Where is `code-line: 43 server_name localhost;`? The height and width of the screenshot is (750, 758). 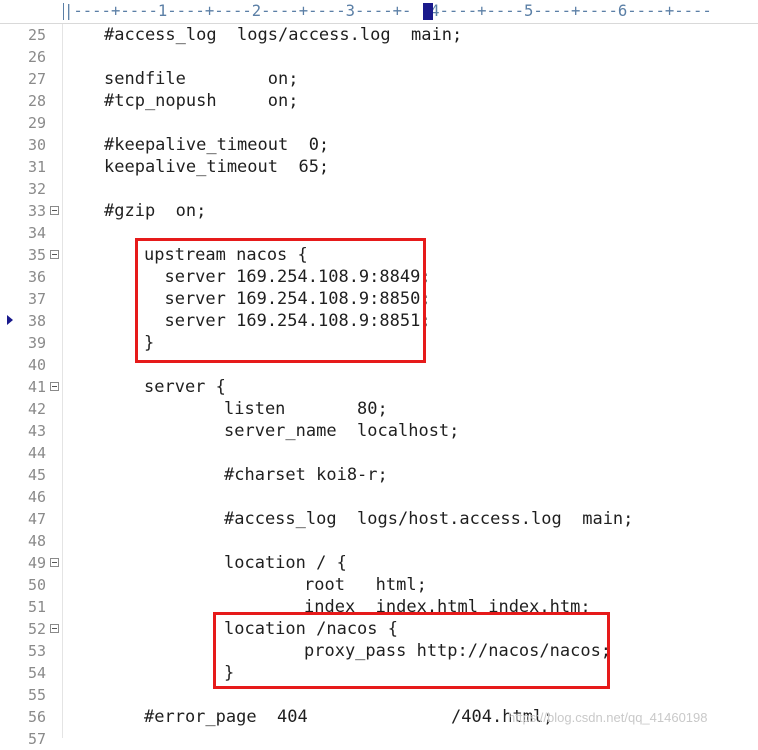 code-line: 43 server_name localhost; is located at coordinates (379, 431).